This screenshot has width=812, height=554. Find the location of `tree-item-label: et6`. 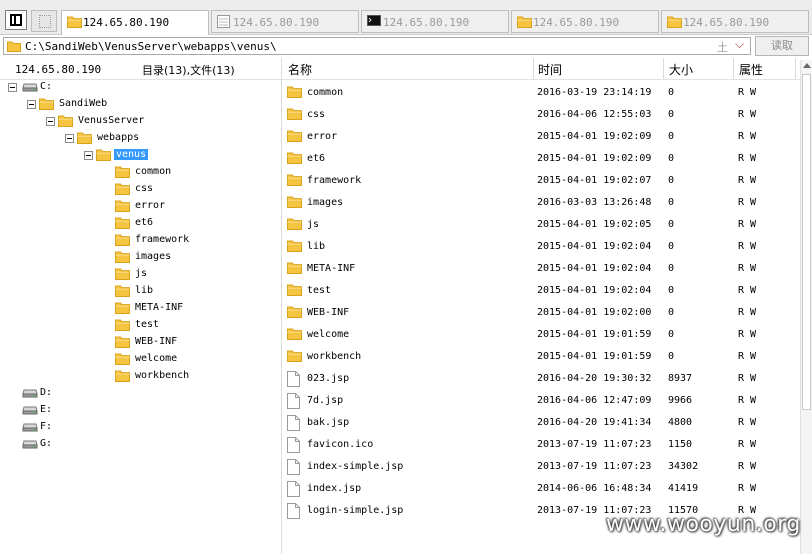

tree-item-label: et6 is located at coordinates (144, 222).